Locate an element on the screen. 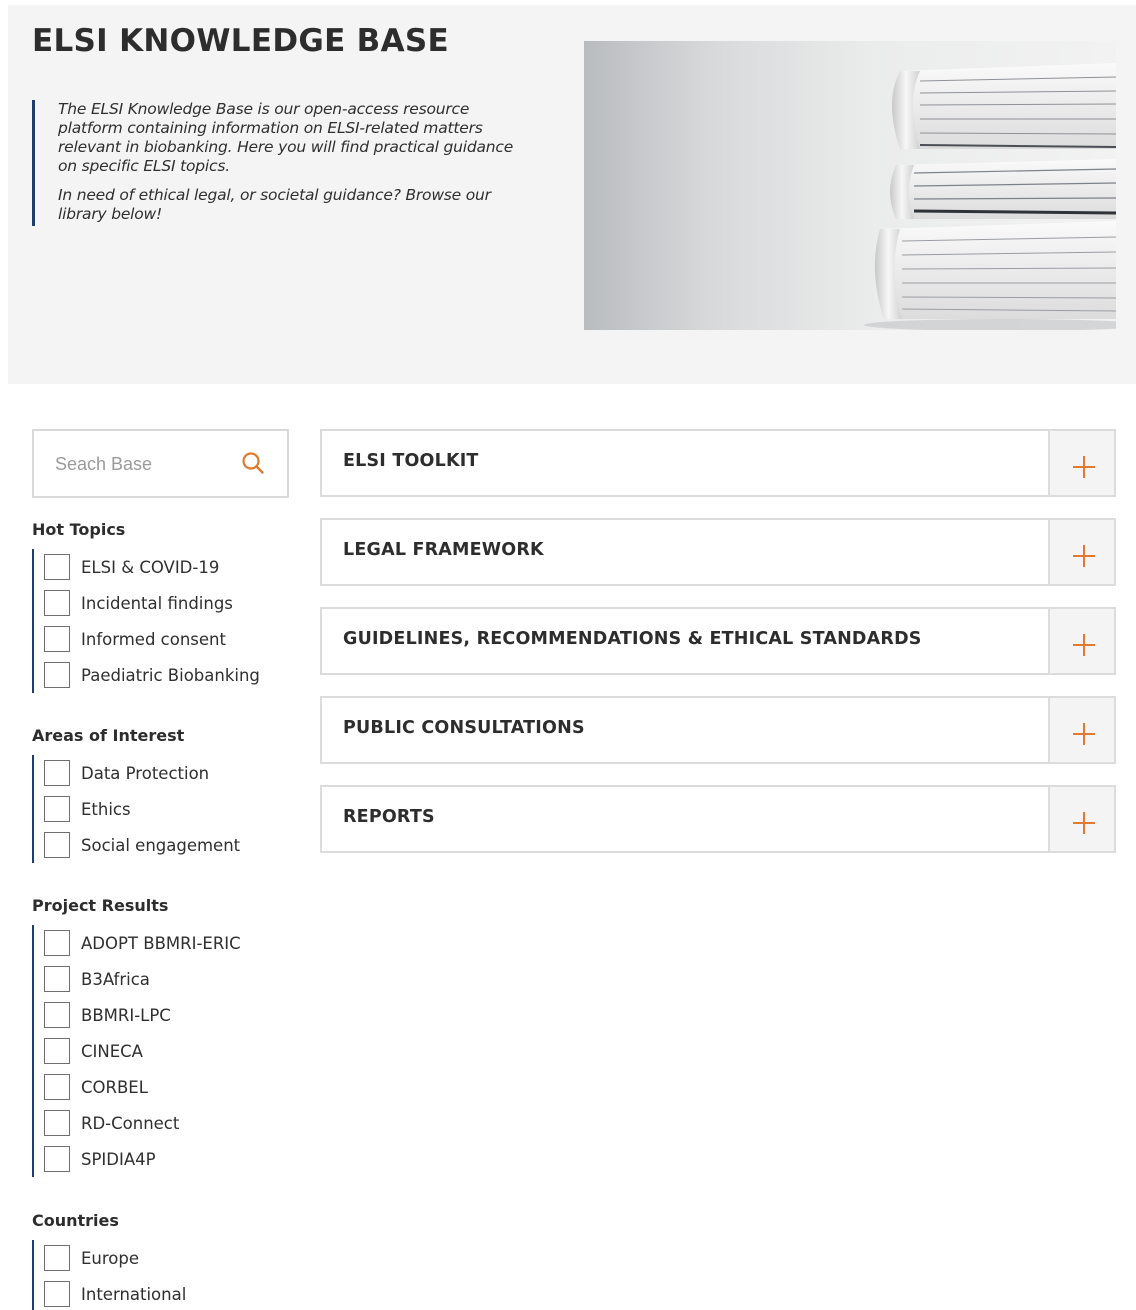 This screenshot has width=1136, height=1310. filter-option: CINECA is located at coordinates (142, 1051).